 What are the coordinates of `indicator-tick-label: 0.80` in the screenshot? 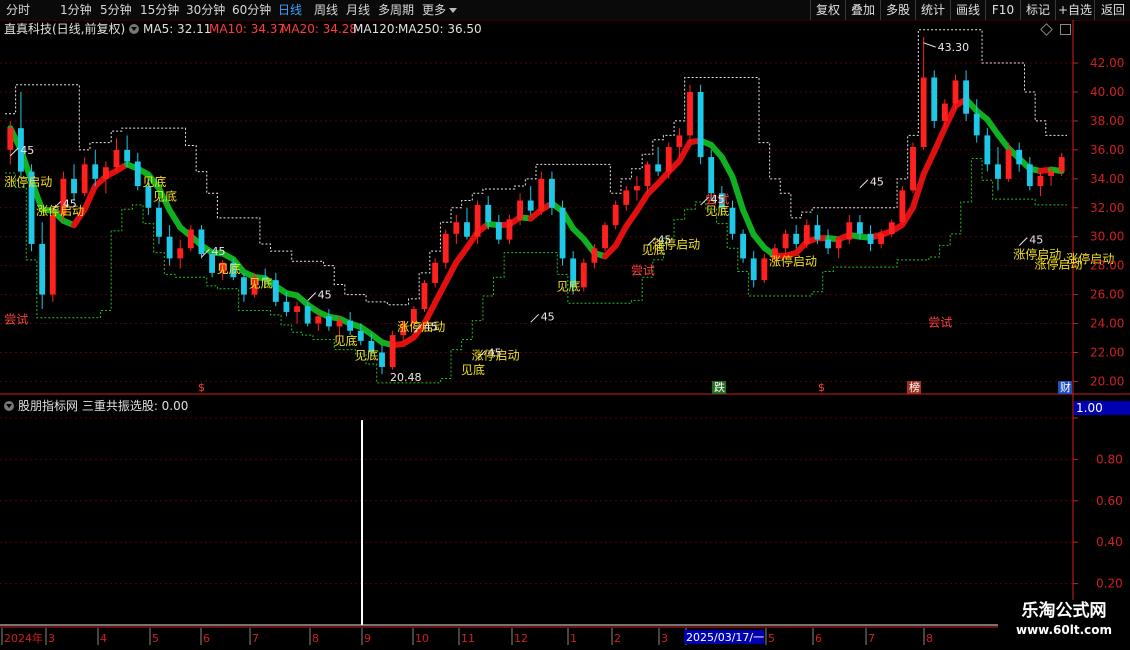 It's located at (1109, 459).